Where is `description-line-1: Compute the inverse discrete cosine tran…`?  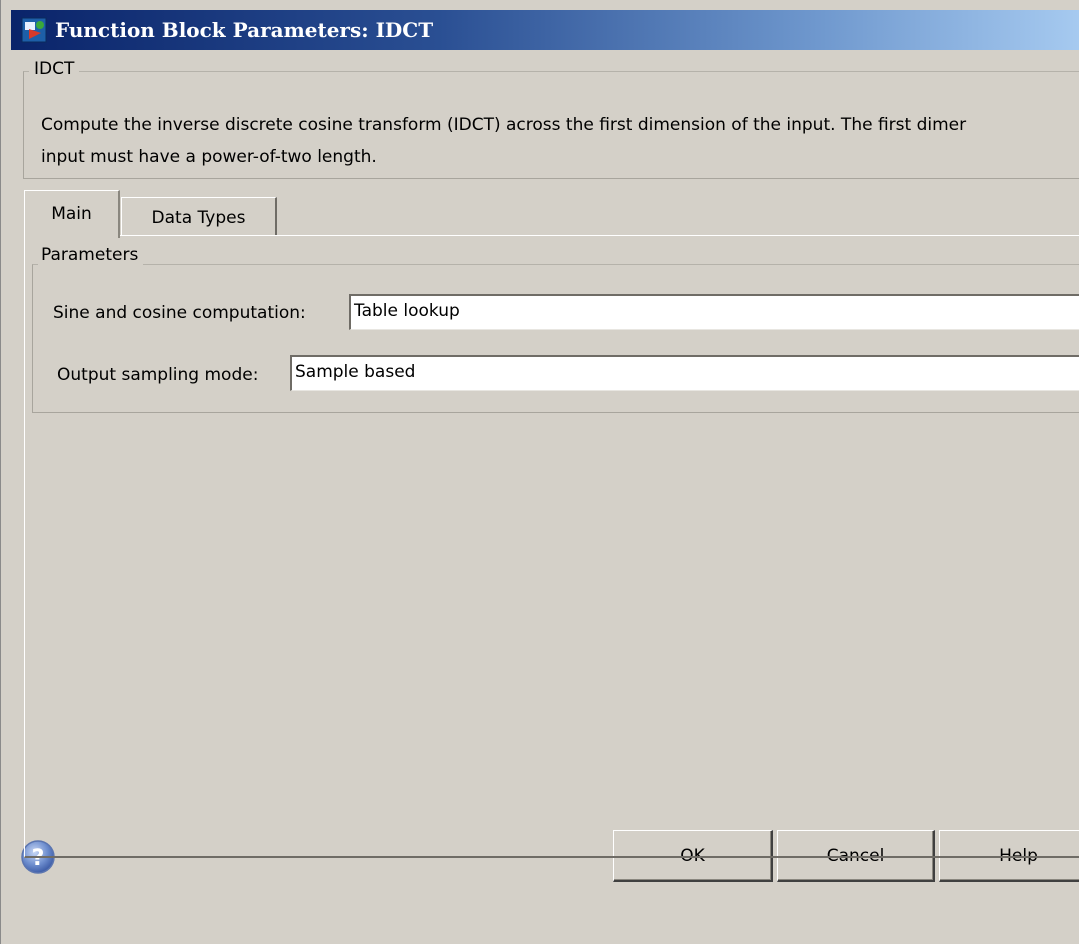 description-line-1: Compute the inverse discrete cosine tran… is located at coordinates (504, 125).